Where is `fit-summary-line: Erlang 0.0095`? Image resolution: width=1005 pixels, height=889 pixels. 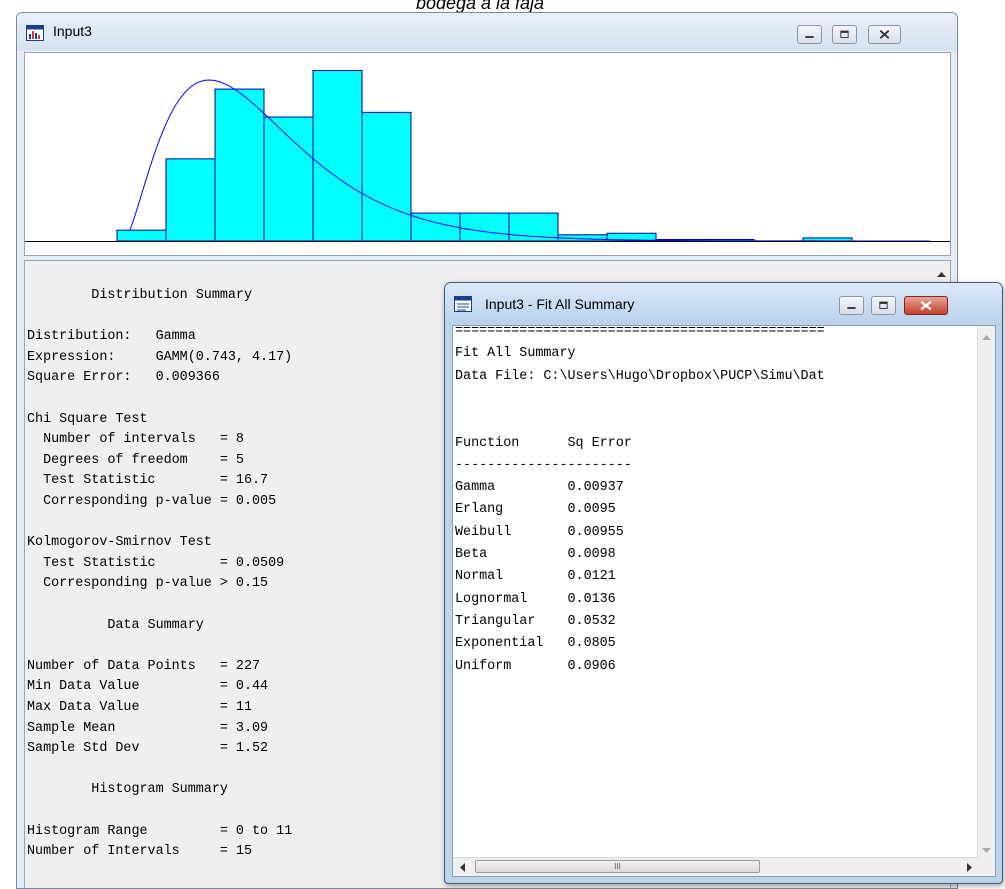 fit-summary-line: Erlang 0.0095 is located at coordinates (535, 510).